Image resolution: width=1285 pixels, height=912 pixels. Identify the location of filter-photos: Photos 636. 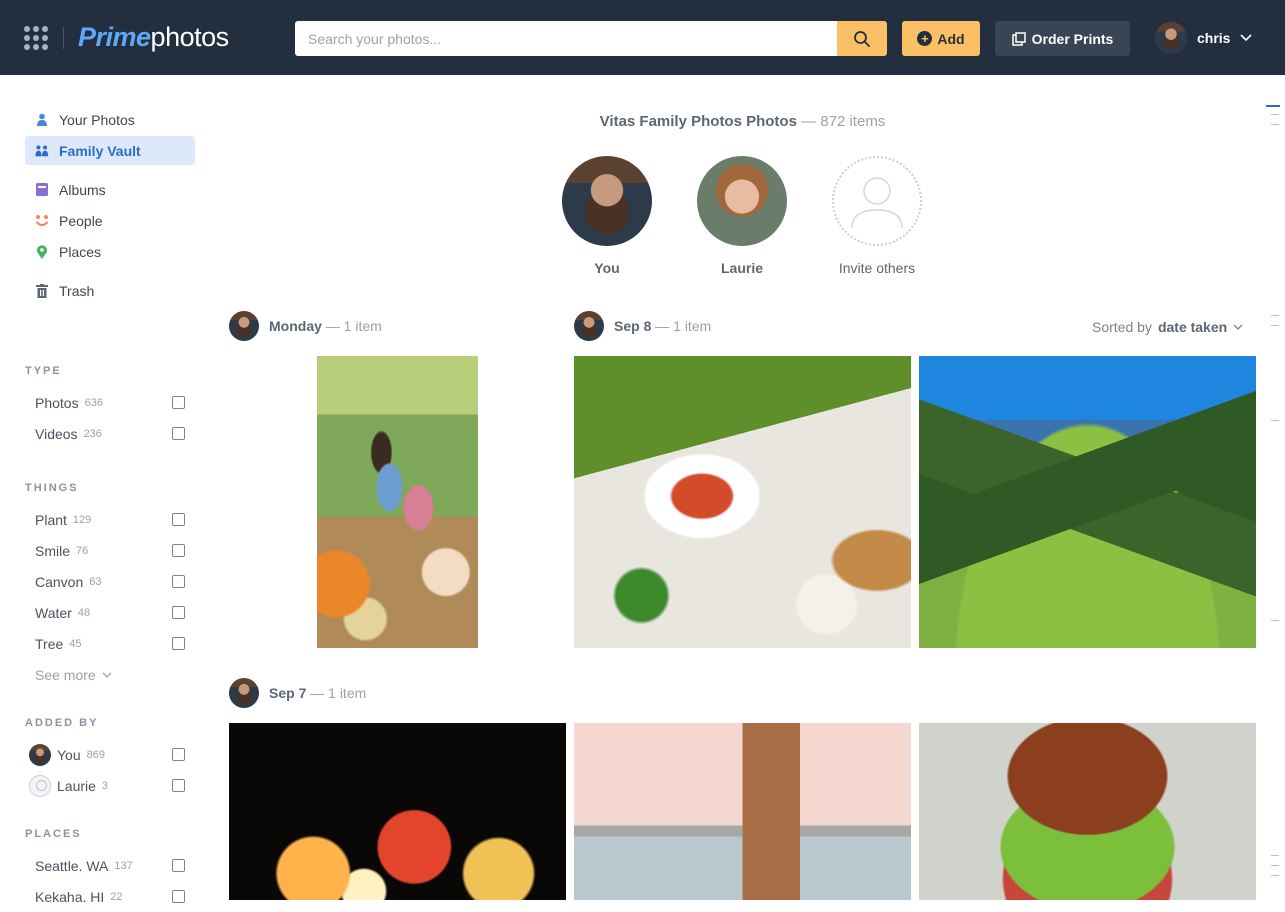
(110, 402).